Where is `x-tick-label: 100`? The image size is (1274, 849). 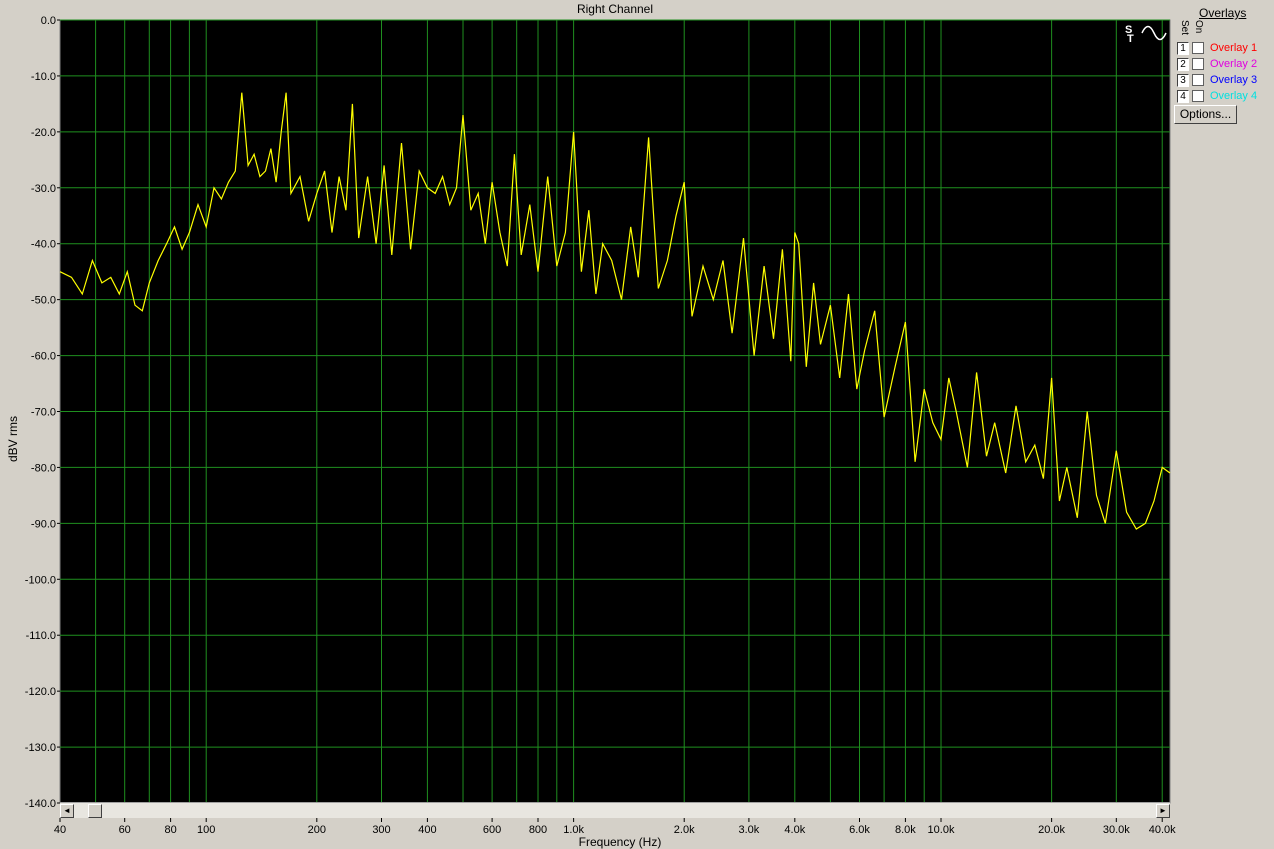 x-tick-label: 100 is located at coordinates (206, 830).